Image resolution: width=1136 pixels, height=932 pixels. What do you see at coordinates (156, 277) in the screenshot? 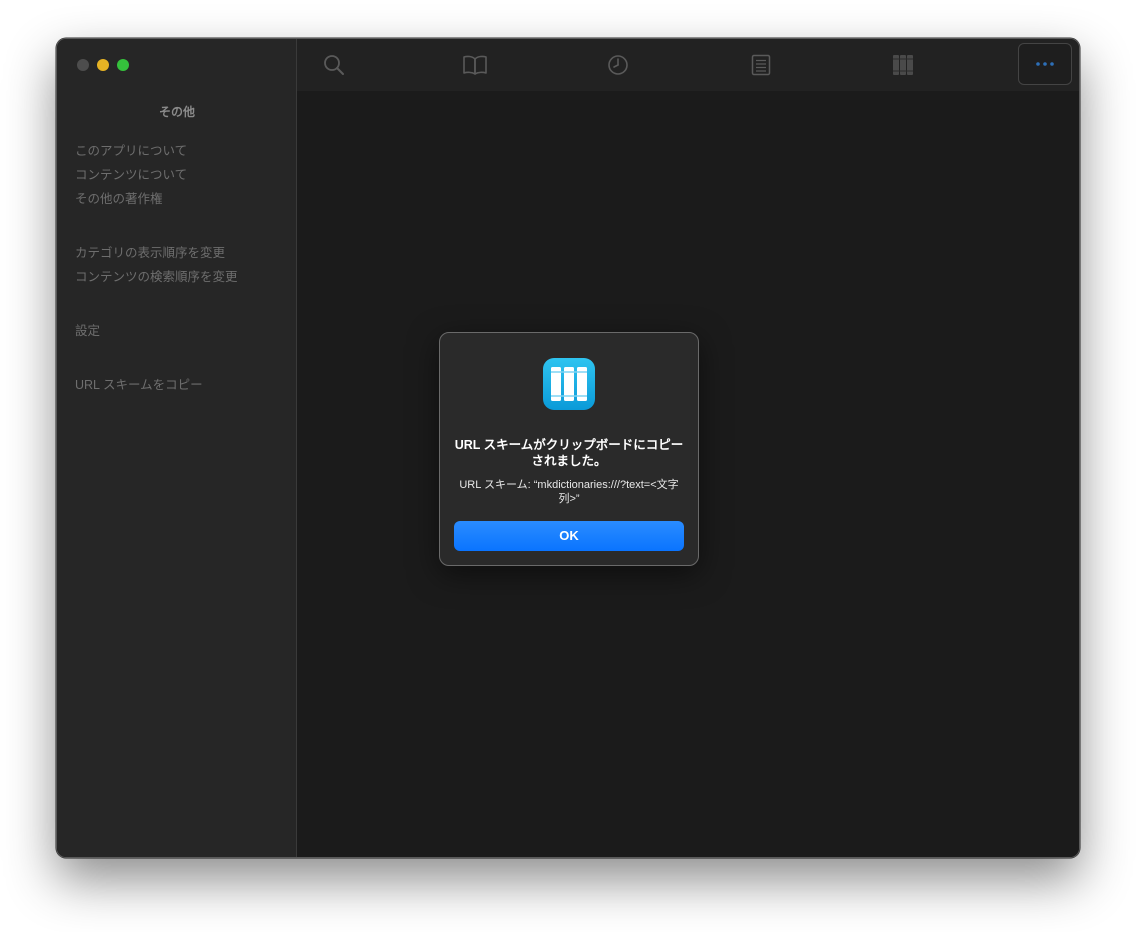
I see `sidebar-item-search-order: コンテンツの検索順序を変更` at bounding box center [156, 277].